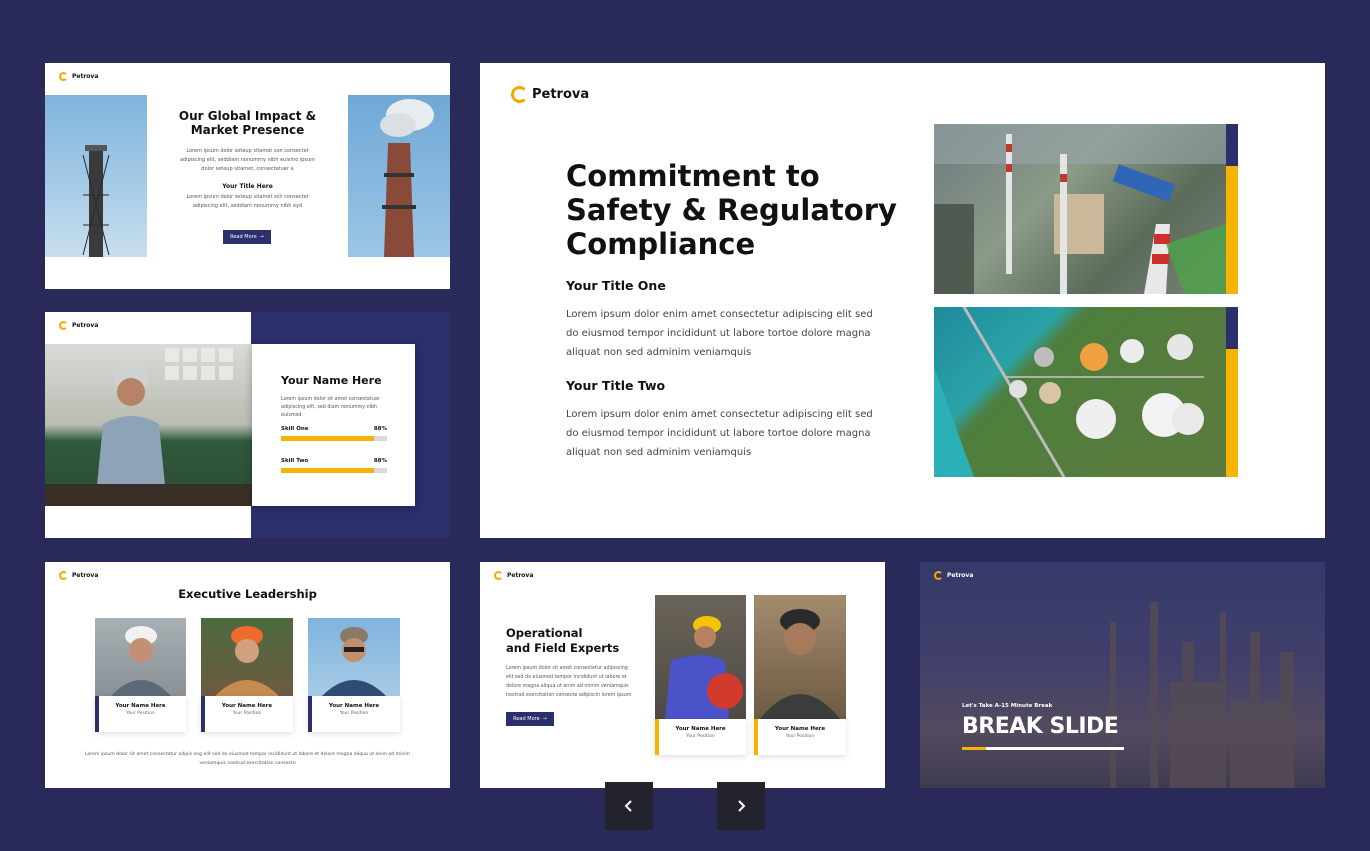 The width and height of the screenshot is (1370, 851). What do you see at coordinates (616, 285) in the screenshot?
I see `section-one-title: Your Title One` at bounding box center [616, 285].